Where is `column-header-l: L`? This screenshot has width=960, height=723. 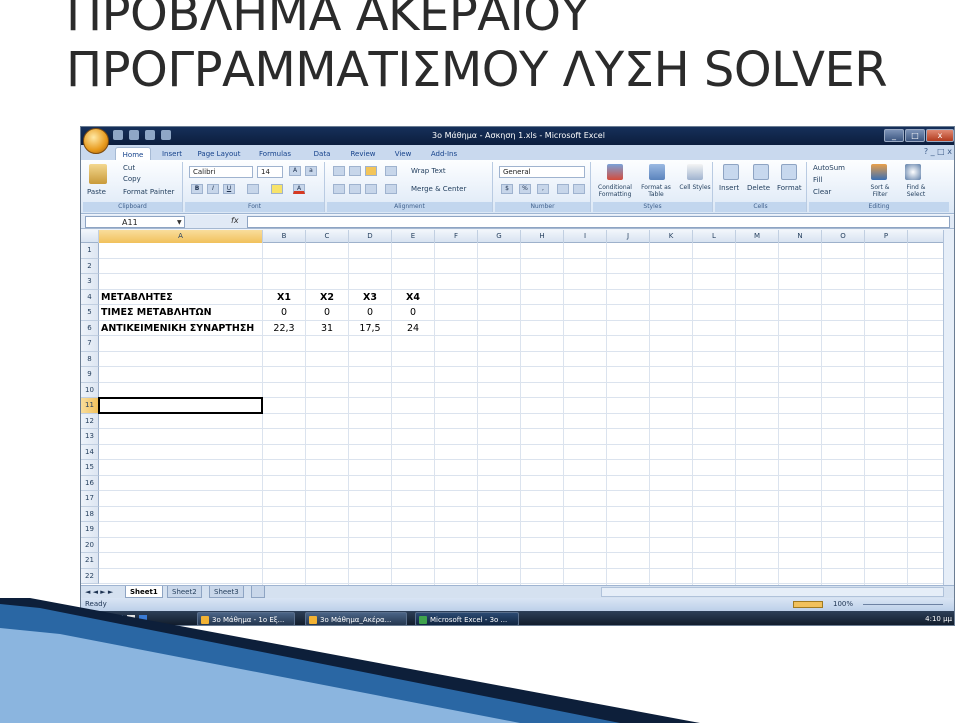 column-header-l: L is located at coordinates (714, 236).